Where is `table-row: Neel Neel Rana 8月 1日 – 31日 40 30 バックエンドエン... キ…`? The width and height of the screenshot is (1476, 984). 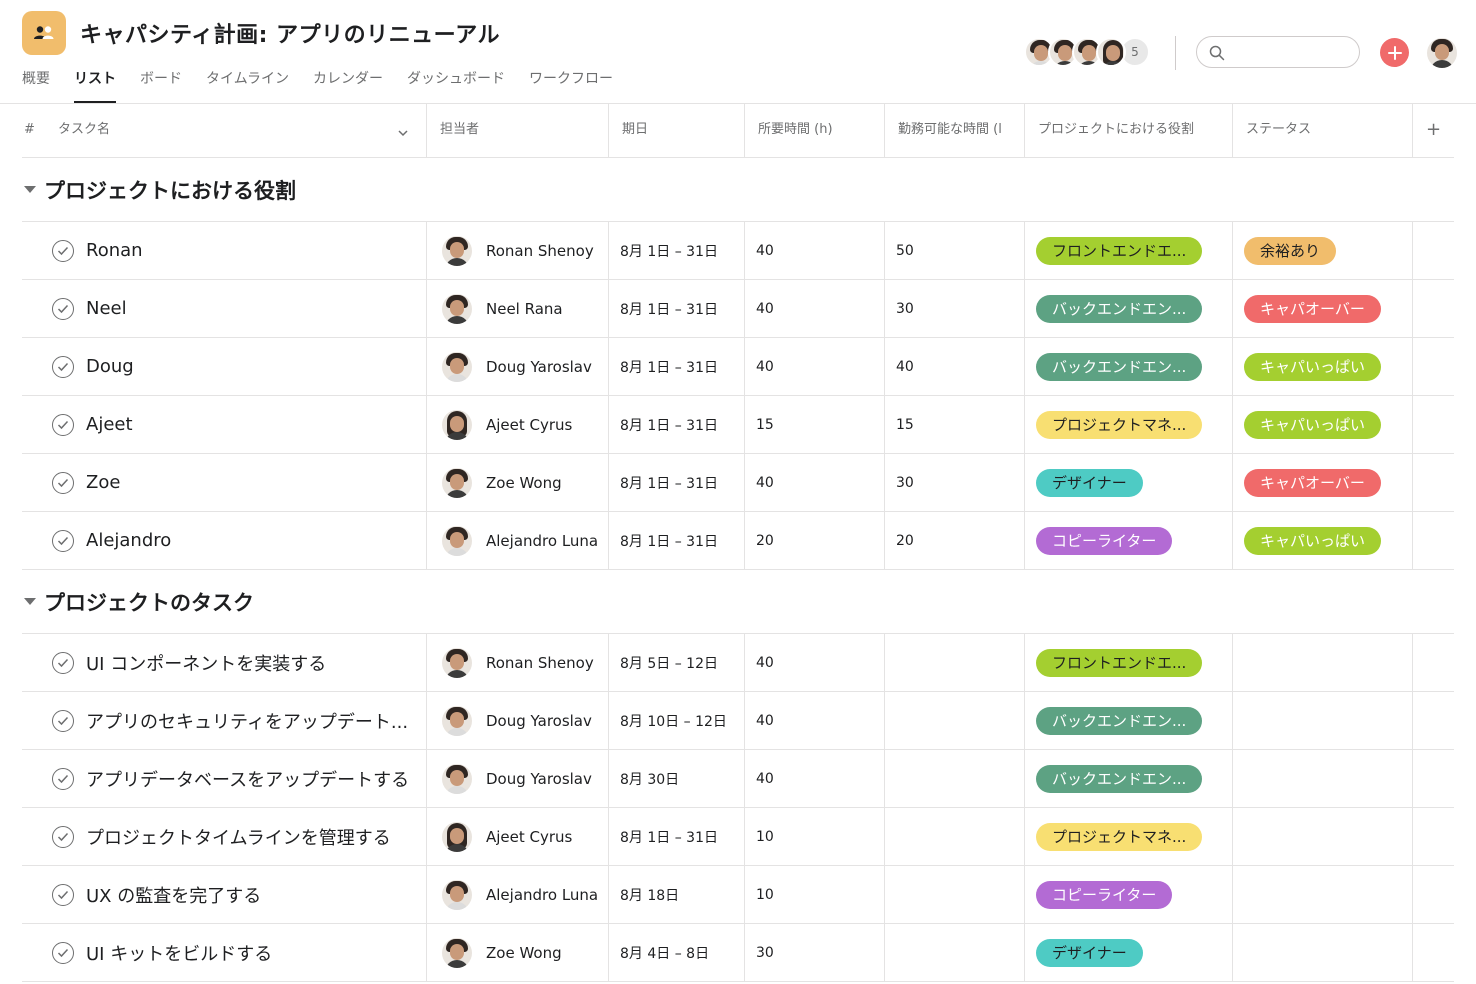
table-row: Neel Neel Rana 8月 1日 – 31日 40 30 バックエンドエン... キ… is located at coordinates (738, 309).